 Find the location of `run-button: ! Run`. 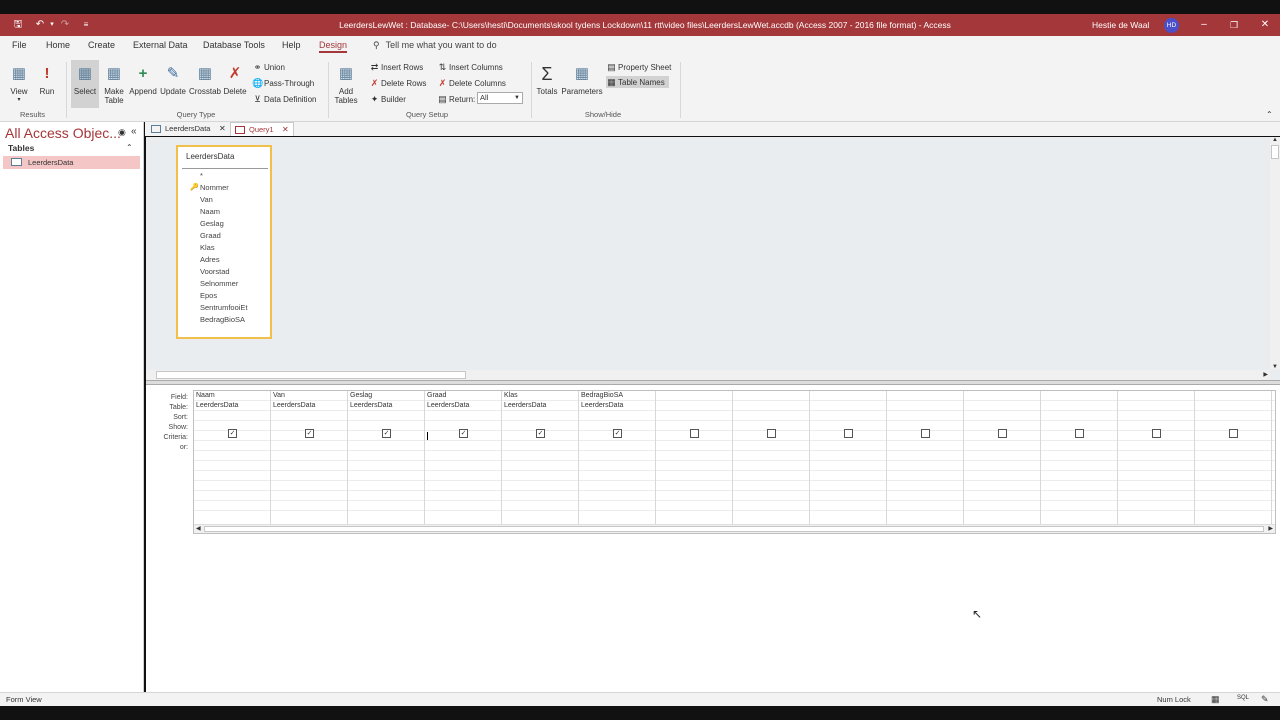

run-button: ! Run is located at coordinates (47, 84).